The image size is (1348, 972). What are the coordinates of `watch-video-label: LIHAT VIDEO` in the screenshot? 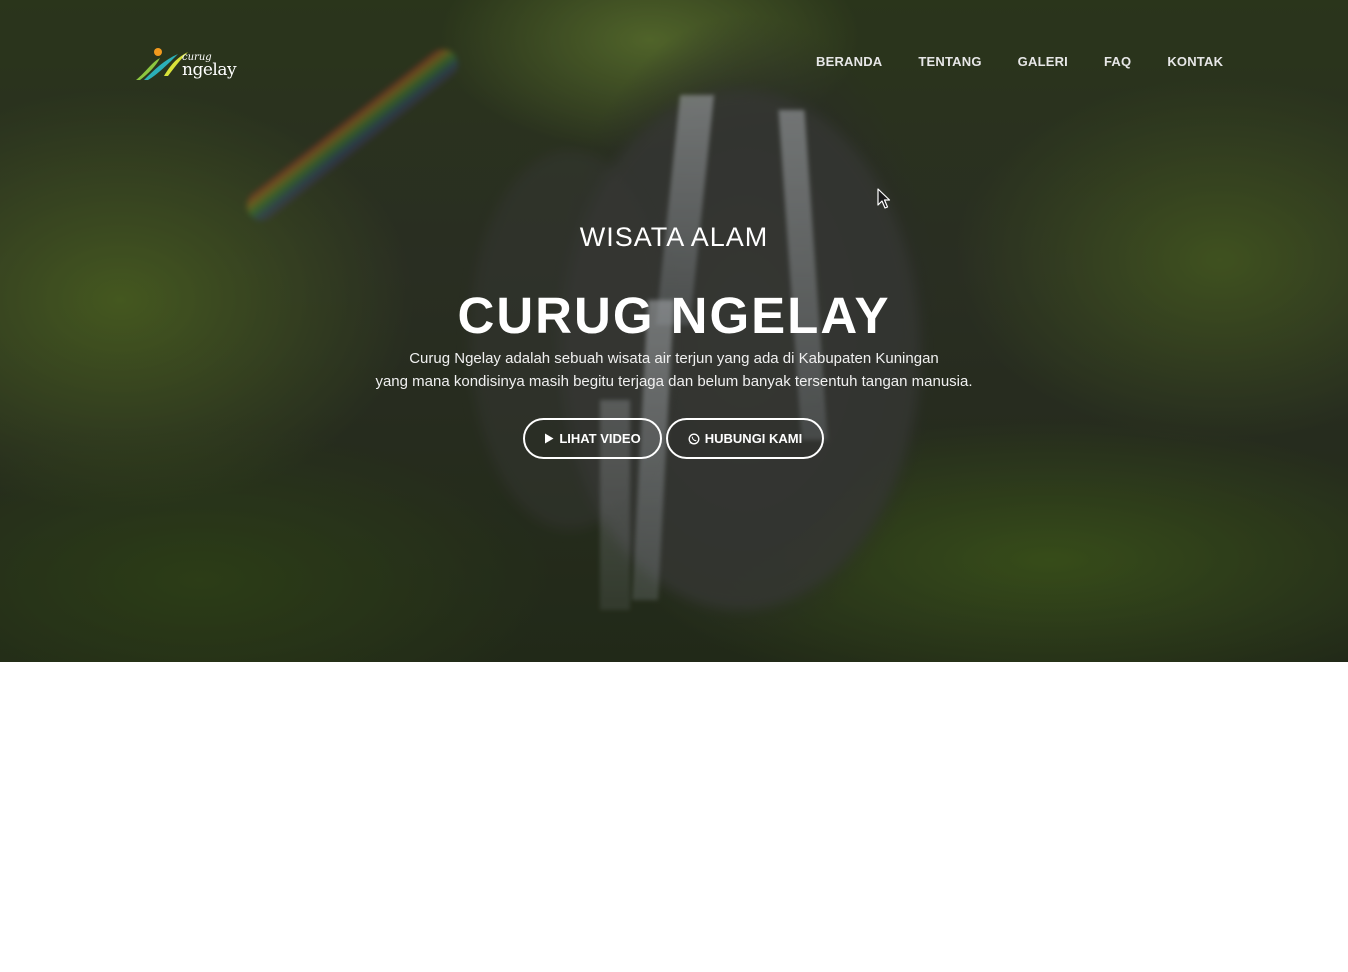 It's located at (600, 438).